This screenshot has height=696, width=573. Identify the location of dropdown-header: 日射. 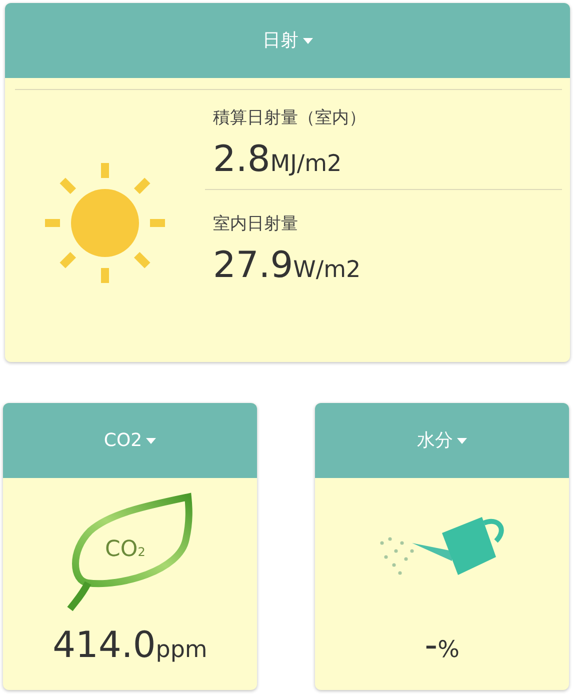
(287, 40).